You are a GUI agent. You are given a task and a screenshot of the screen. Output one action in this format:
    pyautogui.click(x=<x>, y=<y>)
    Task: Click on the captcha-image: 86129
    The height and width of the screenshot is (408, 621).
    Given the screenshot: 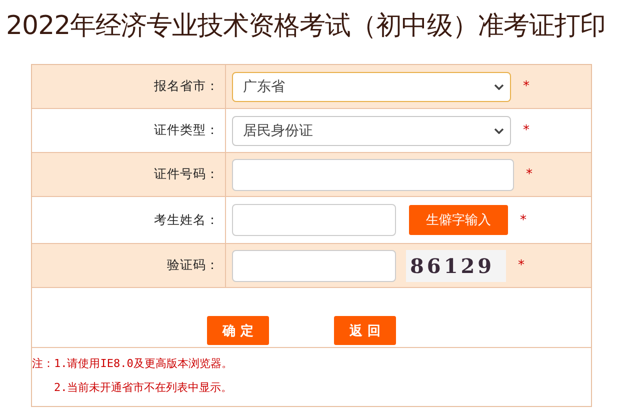 What is the action you would take?
    pyautogui.click(x=456, y=266)
    